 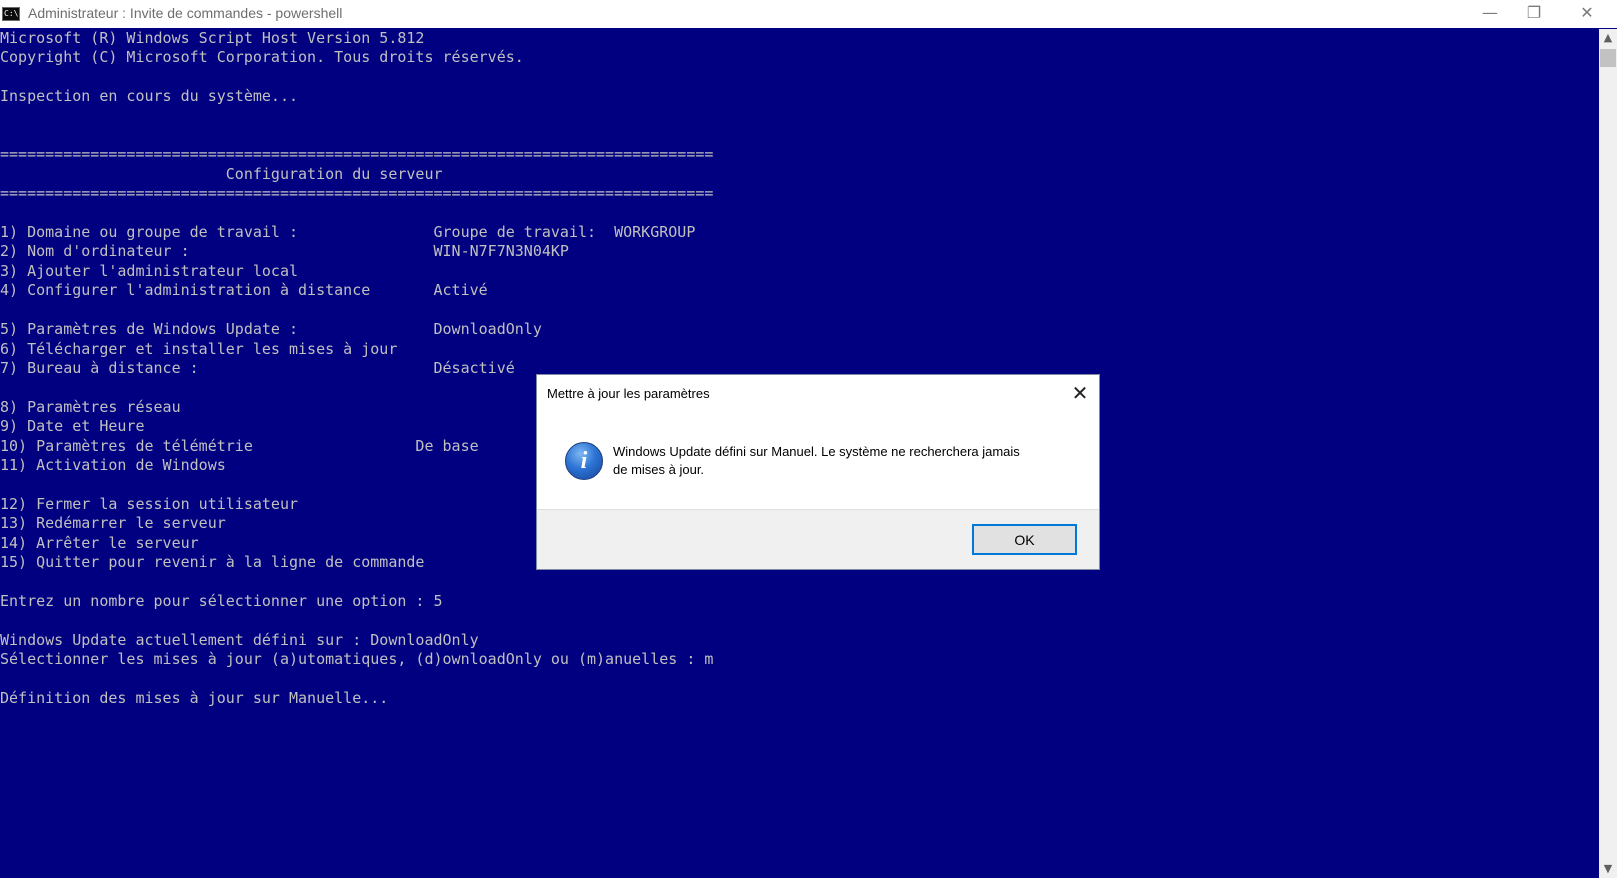 What do you see at coordinates (149, 270) in the screenshot?
I see `console-line: 3) Ajouter l'administrateur local` at bounding box center [149, 270].